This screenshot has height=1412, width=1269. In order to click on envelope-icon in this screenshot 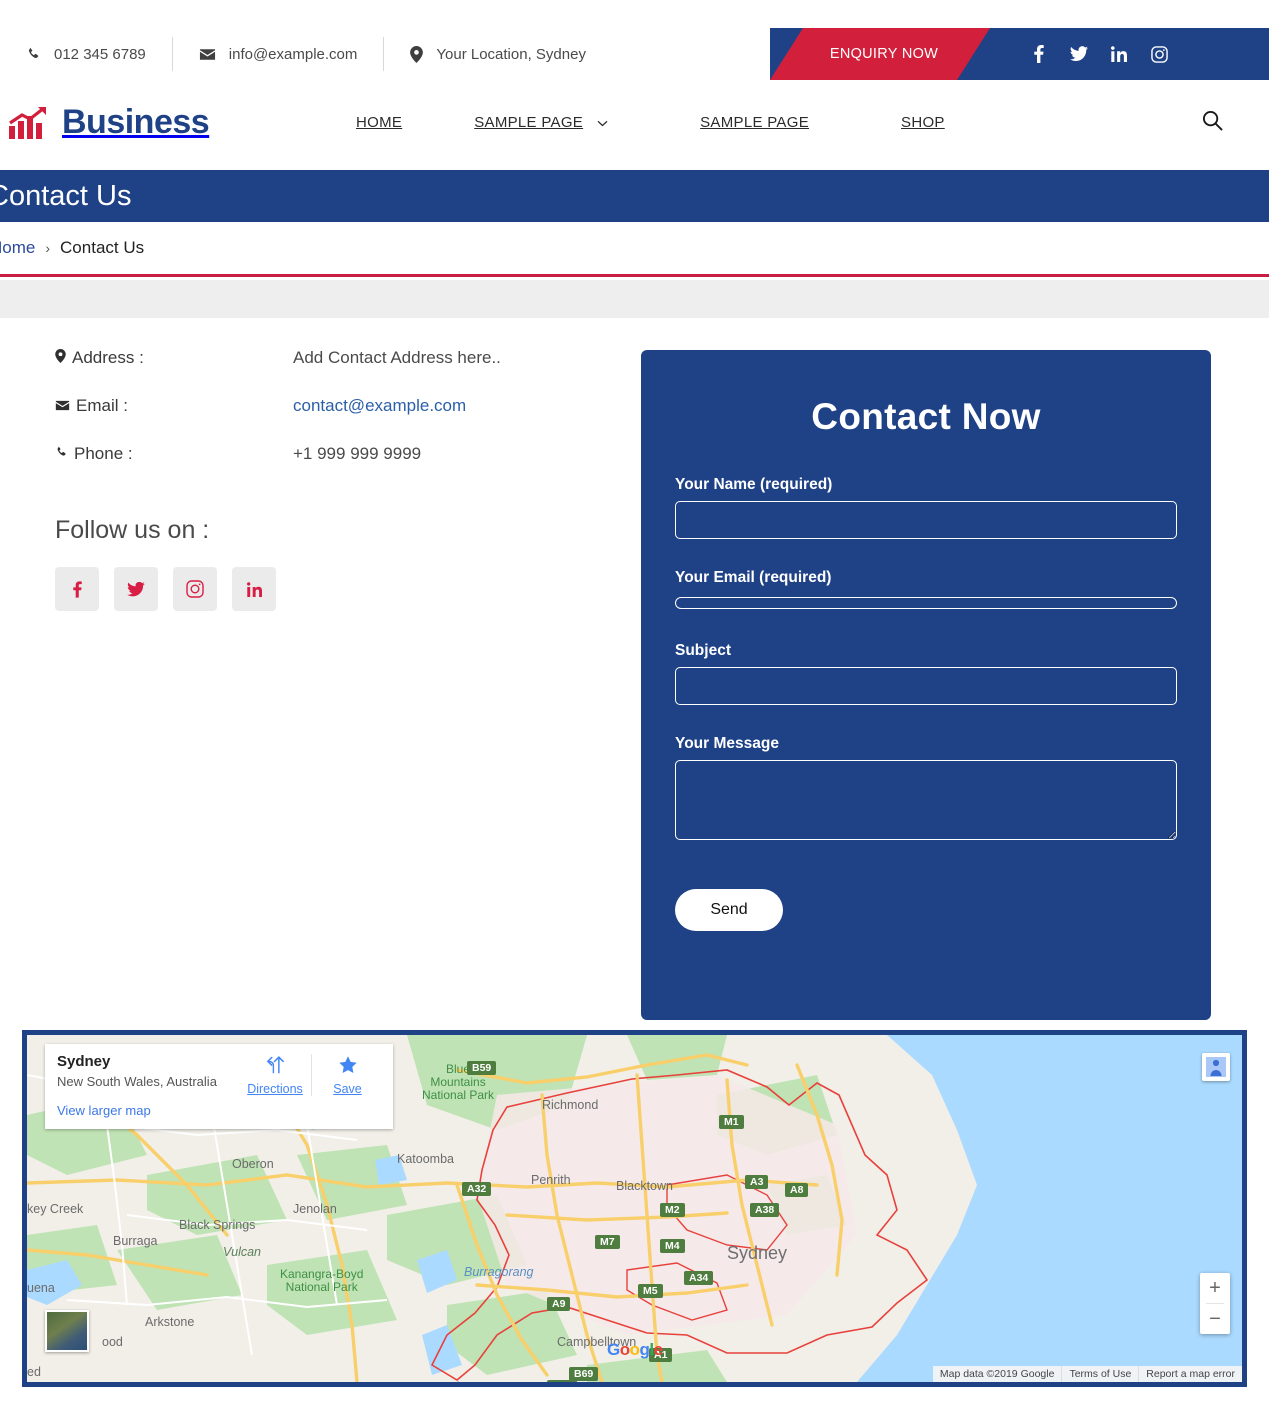, I will do `click(62, 406)`.